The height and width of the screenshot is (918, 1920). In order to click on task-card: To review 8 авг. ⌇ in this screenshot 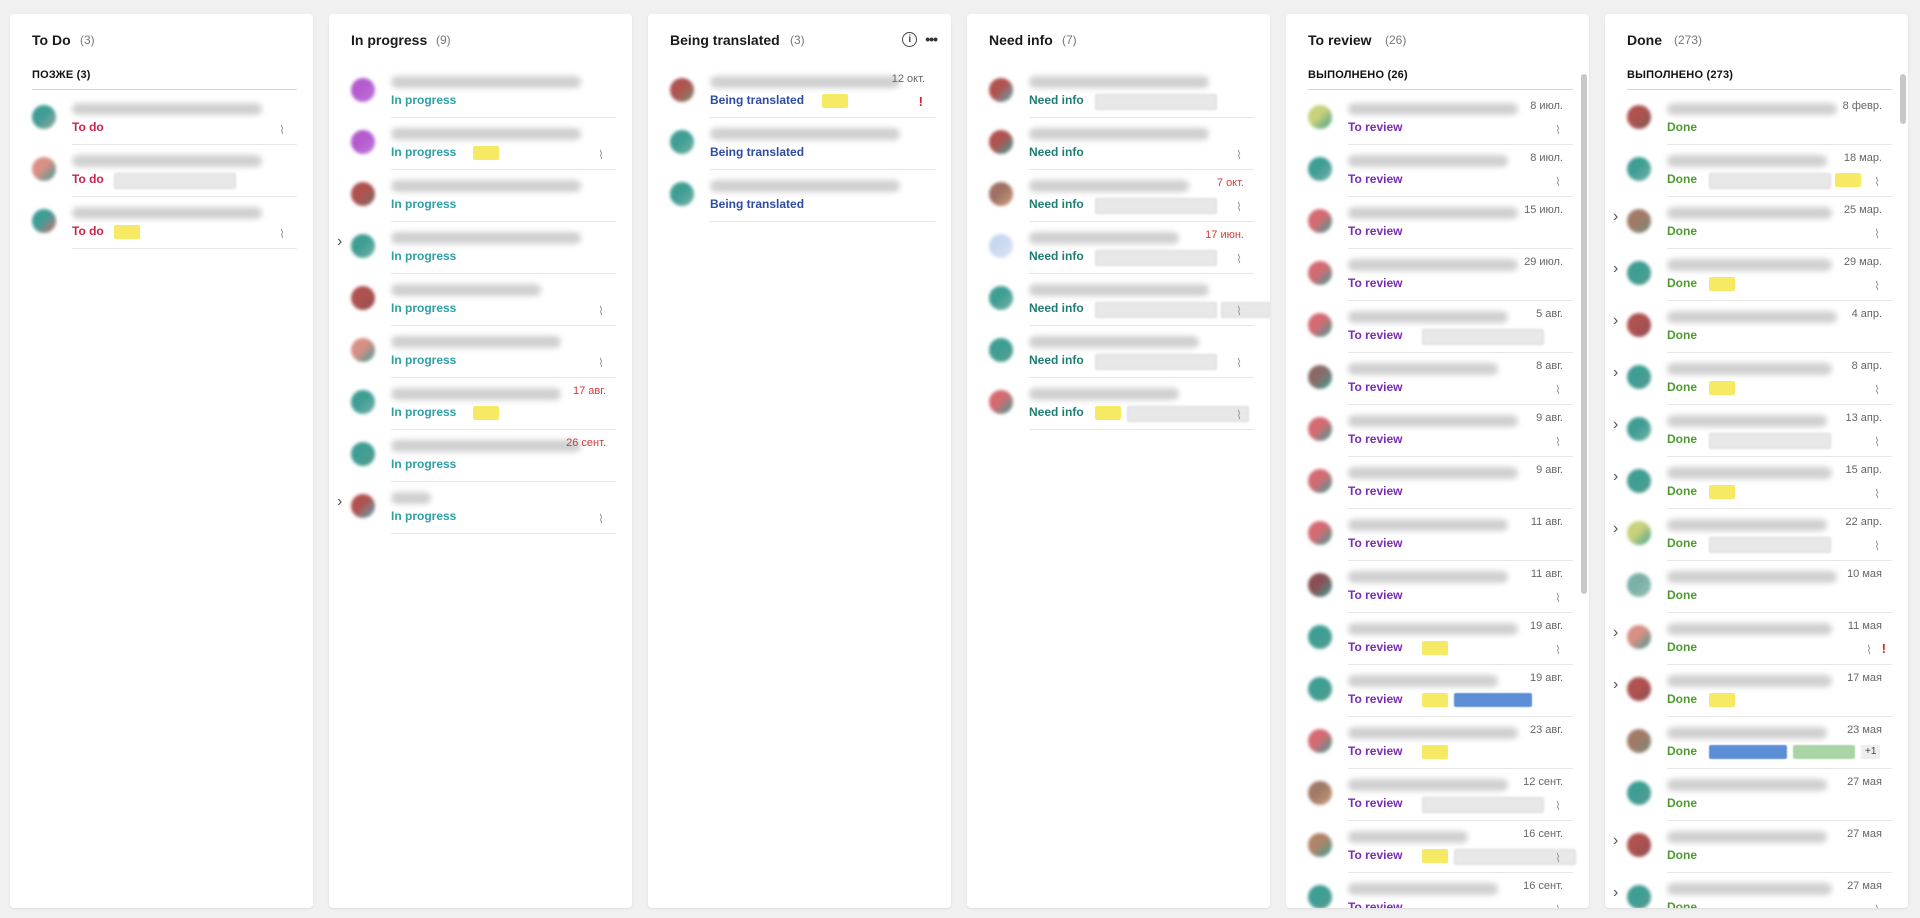, I will do `click(1437, 379)`.